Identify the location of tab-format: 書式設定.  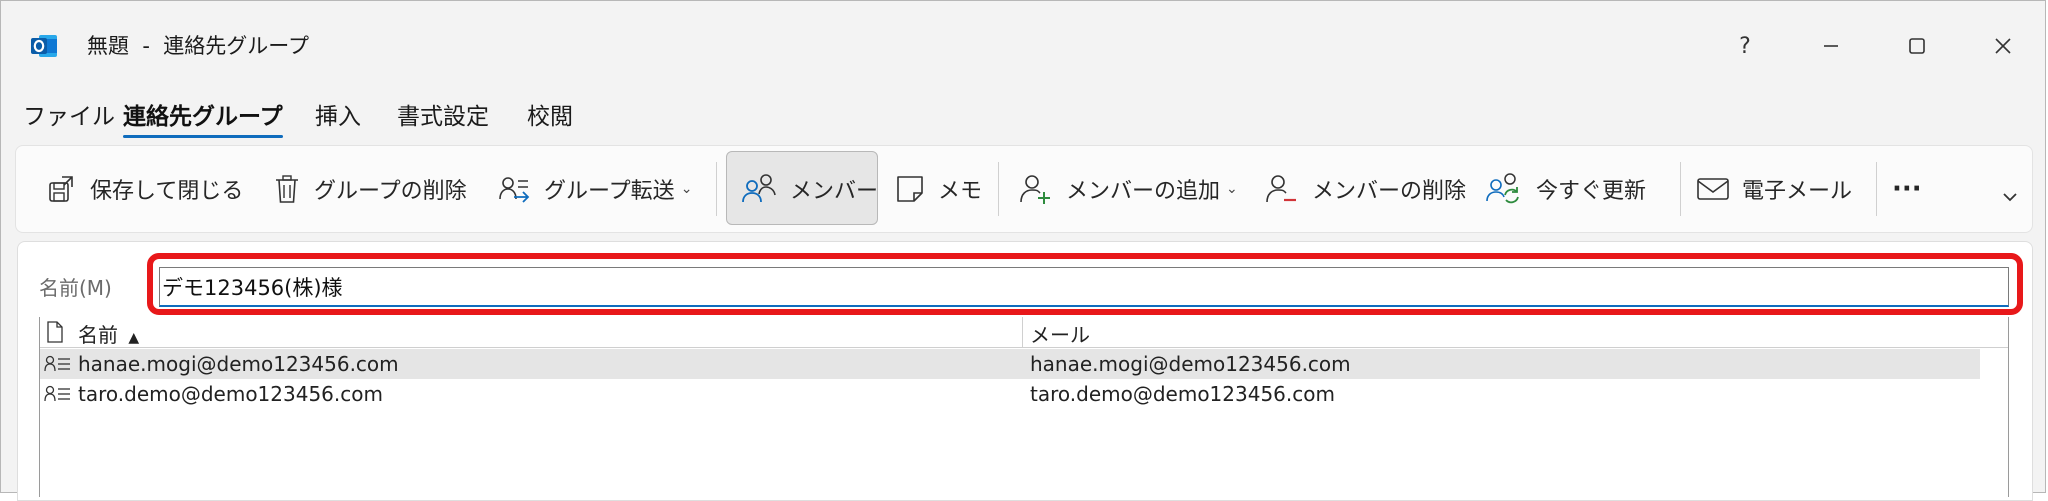
(443, 117).